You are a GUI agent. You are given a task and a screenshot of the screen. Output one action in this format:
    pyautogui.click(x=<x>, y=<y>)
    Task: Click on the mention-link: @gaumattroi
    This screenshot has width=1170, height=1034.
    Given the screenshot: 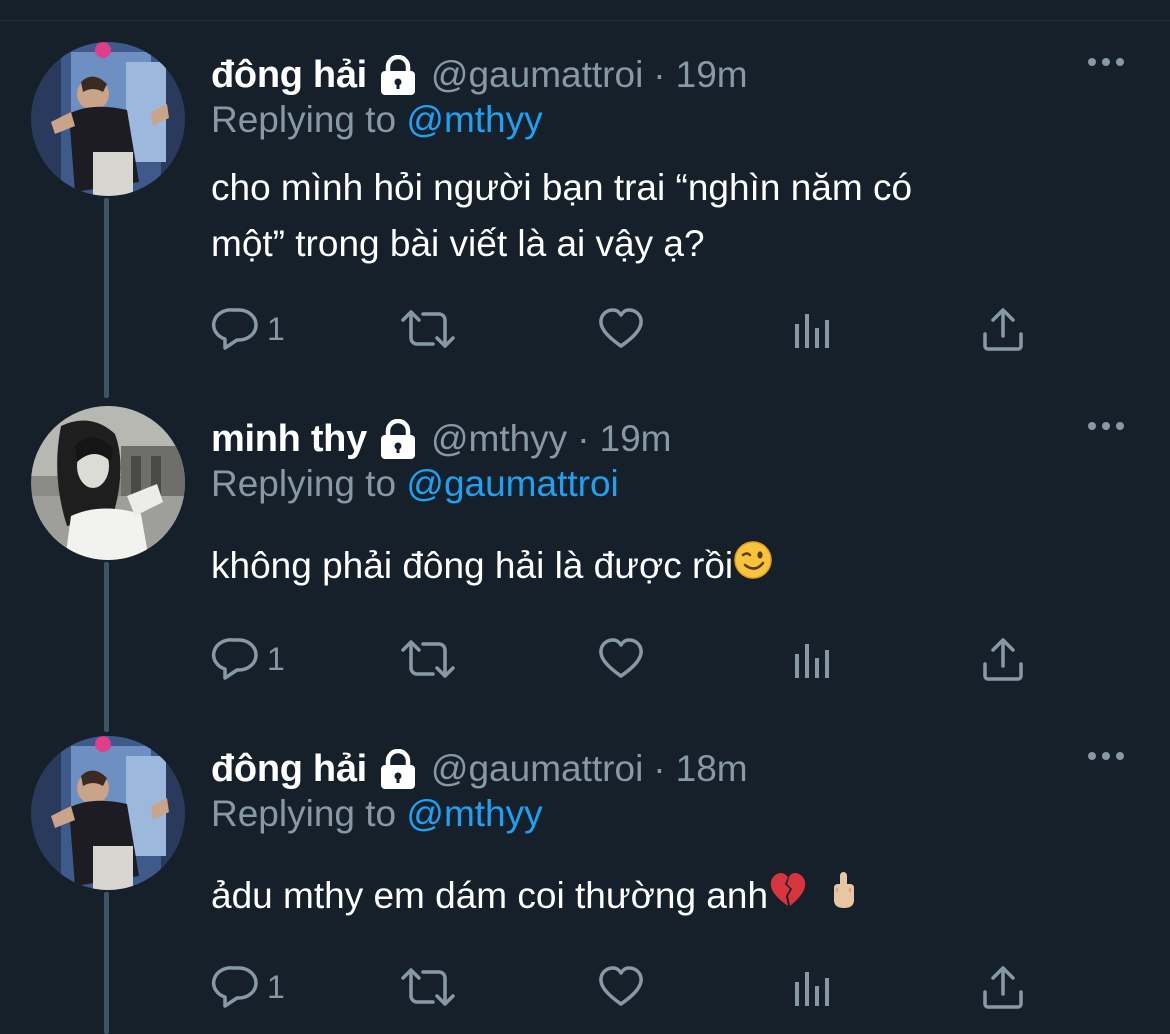 What is the action you would take?
    pyautogui.click(x=512, y=483)
    